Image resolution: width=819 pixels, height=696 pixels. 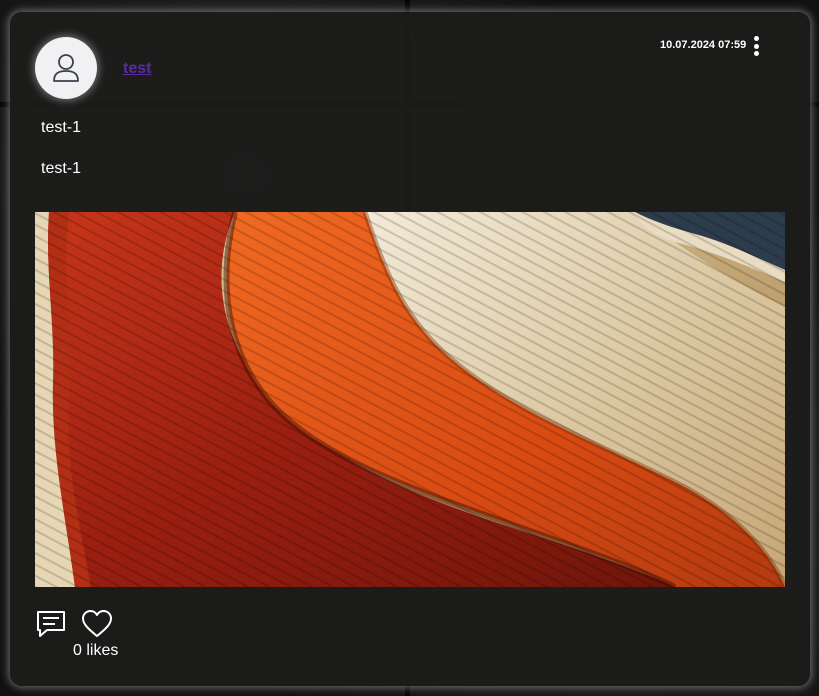 What do you see at coordinates (703, 45) in the screenshot?
I see `post-timestamp: 10.07.2024 07:59` at bounding box center [703, 45].